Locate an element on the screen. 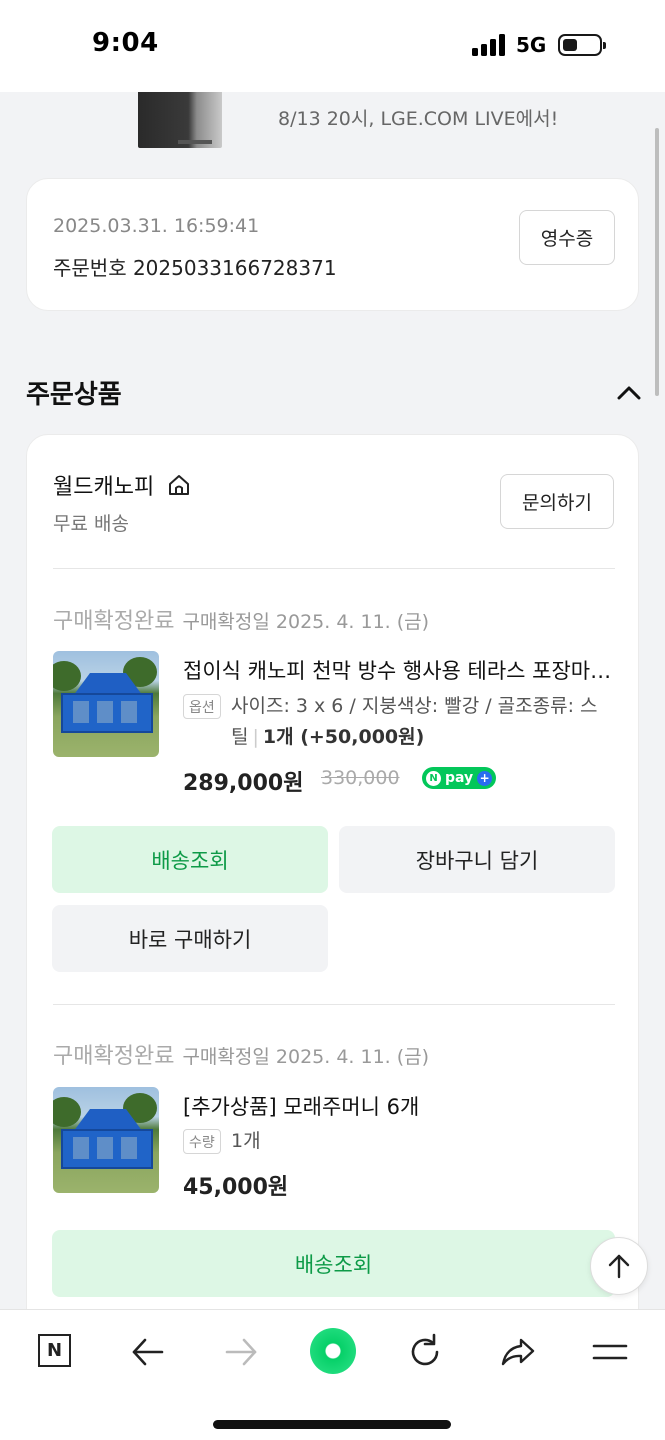 The height and width of the screenshot is (1440, 665). order-datetime: 2025.03.31. 16:59:41 is located at coordinates (156, 226).